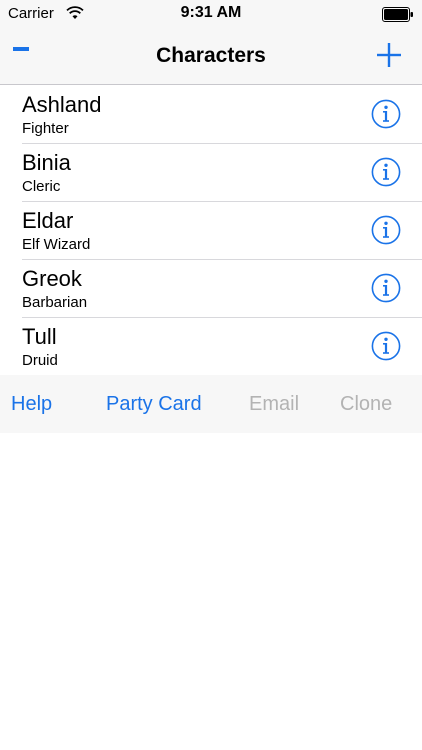 The width and height of the screenshot is (422, 750). What do you see at coordinates (274, 404) in the screenshot?
I see `email-button: Email` at bounding box center [274, 404].